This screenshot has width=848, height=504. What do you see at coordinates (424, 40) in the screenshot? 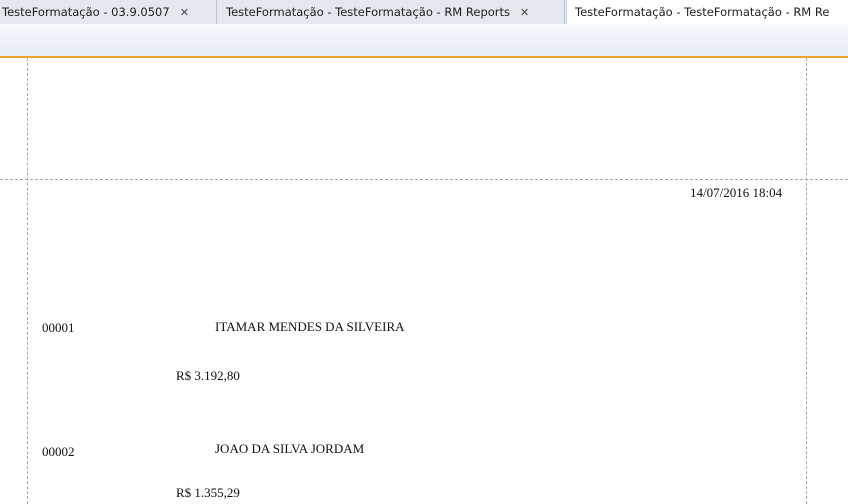
I see `document-header-band` at bounding box center [424, 40].